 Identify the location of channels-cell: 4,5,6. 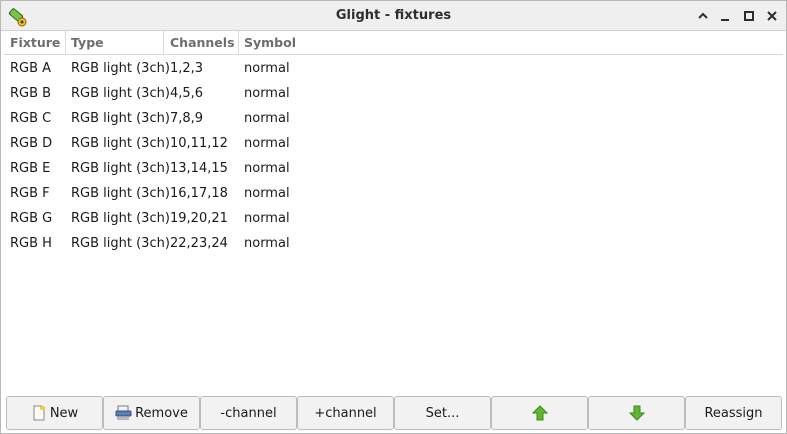
(187, 93).